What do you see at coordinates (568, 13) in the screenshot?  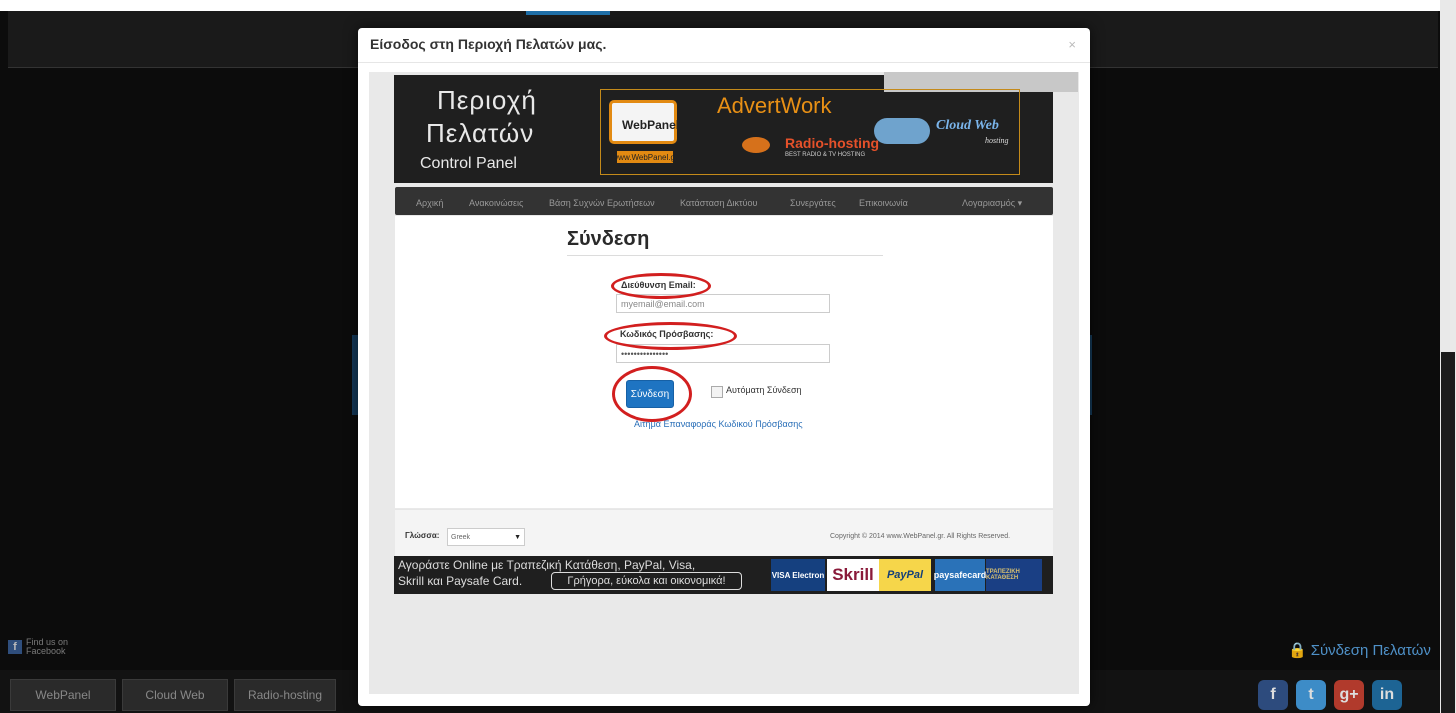 I see `site-active-tab-indicator` at bounding box center [568, 13].